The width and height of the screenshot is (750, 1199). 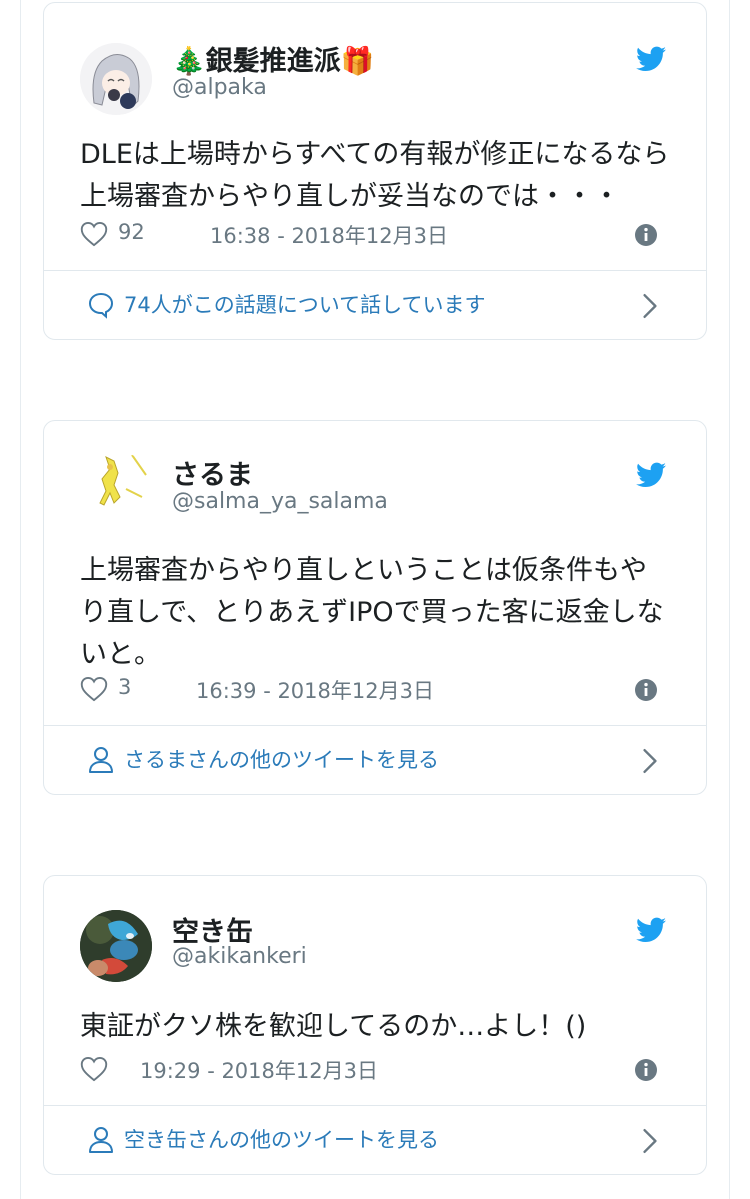 What do you see at coordinates (393, 59) in the screenshot?
I see `tweet-header: 🎄銀髪推進派🎁 @alpaka` at bounding box center [393, 59].